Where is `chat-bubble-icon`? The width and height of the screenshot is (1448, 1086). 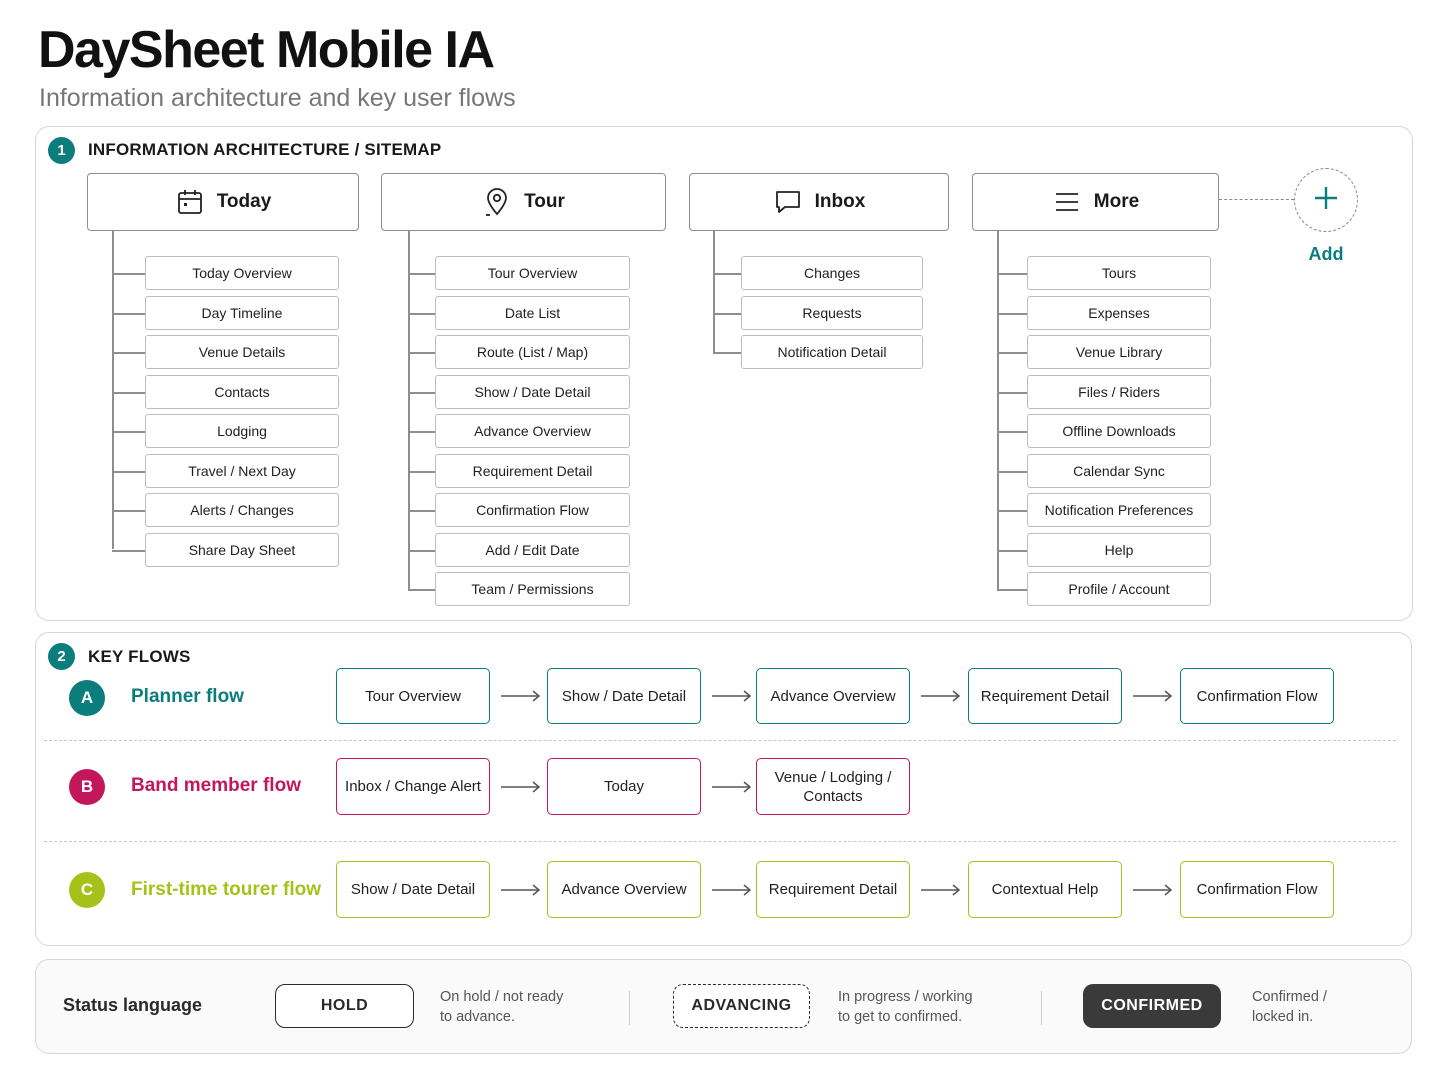 chat-bubble-icon is located at coordinates (788, 202).